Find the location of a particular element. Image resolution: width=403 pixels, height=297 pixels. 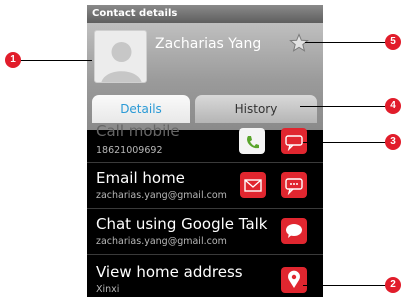

avatar-icon is located at coordinates (120, 56).